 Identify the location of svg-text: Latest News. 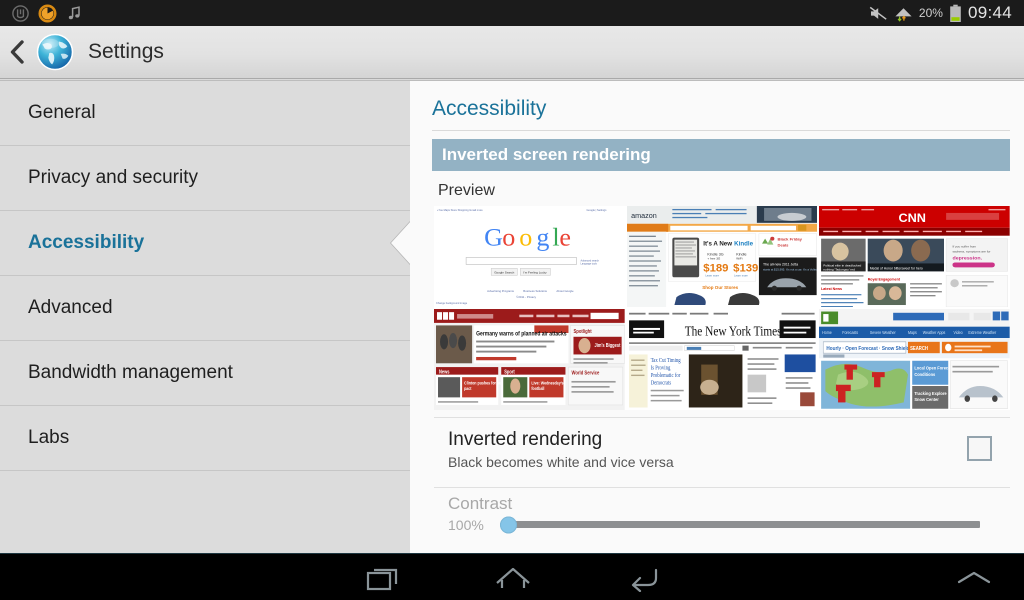
(831, 289).